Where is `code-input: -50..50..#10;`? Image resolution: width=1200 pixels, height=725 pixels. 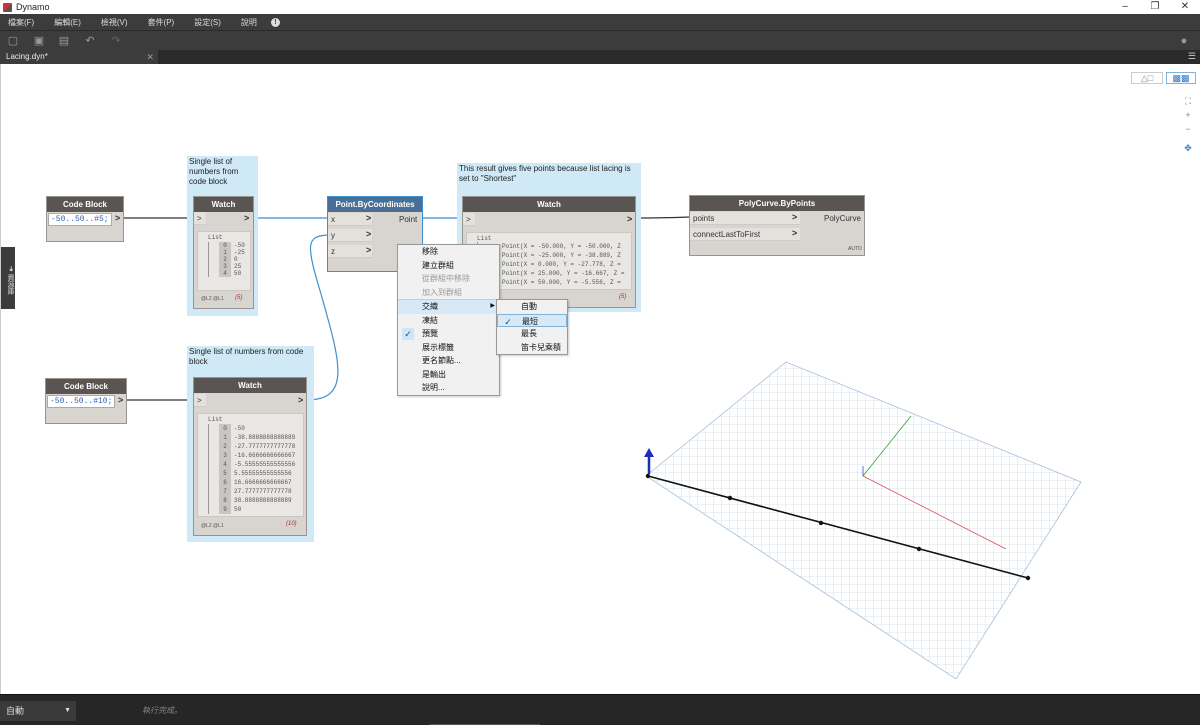
code-input: -50..50..#10; is located at coordinates (81, 401).